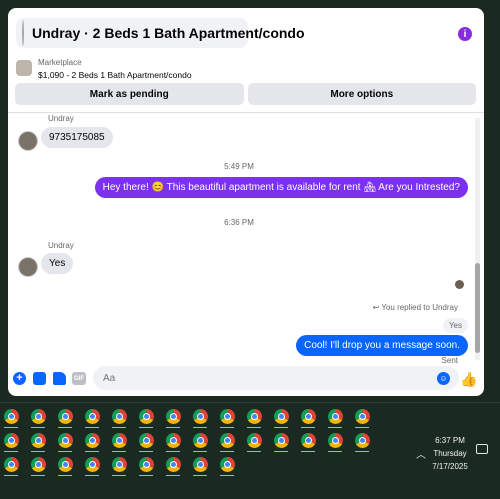 The image size is (500, 499). I want to click on gif-icon: GIF, so click(79, 378).